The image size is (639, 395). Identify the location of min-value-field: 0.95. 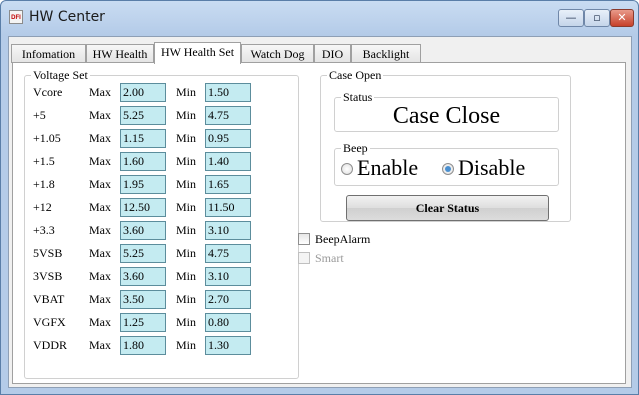
(228, 138).